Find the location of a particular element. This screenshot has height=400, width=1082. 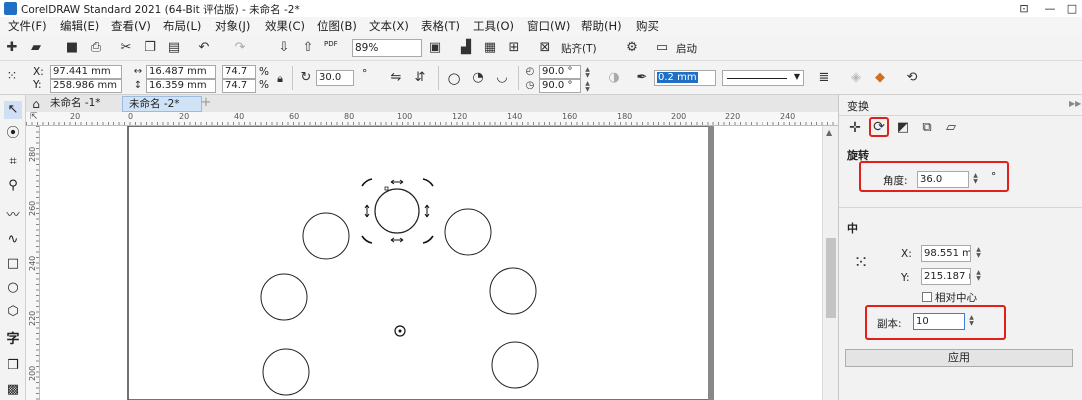

home-icon: ⌂ is located at coordinates (36, 104).